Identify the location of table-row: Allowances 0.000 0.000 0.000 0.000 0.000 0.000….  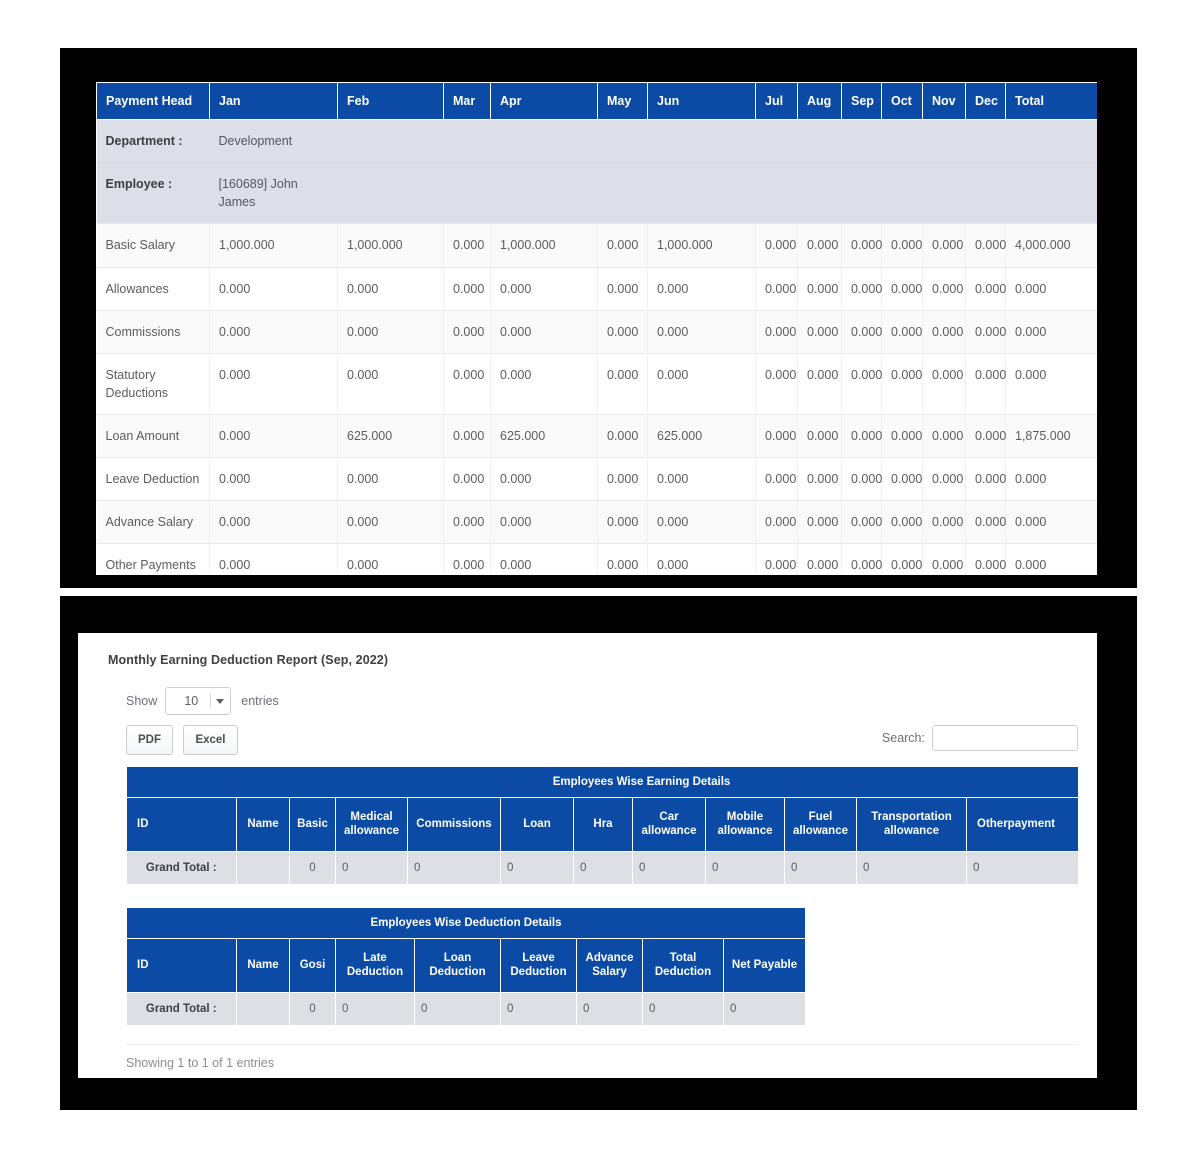
(596, 288).